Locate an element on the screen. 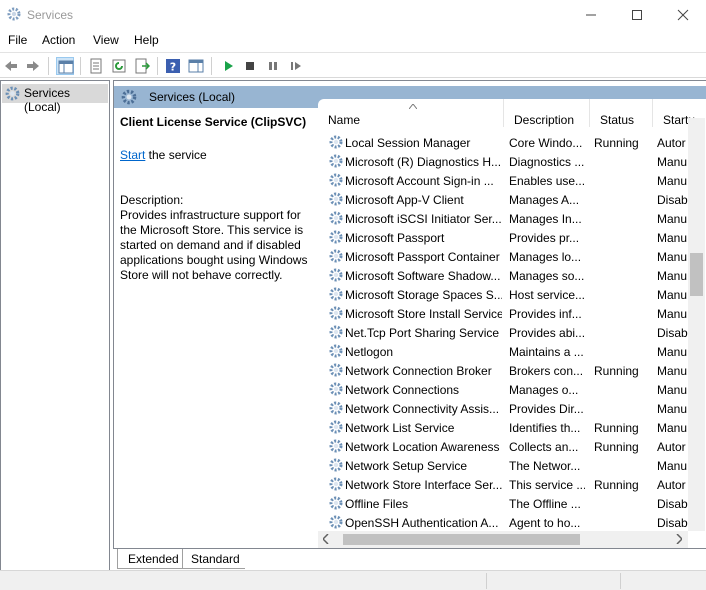  column-header-name: Name is located at coordinates (411, 113).